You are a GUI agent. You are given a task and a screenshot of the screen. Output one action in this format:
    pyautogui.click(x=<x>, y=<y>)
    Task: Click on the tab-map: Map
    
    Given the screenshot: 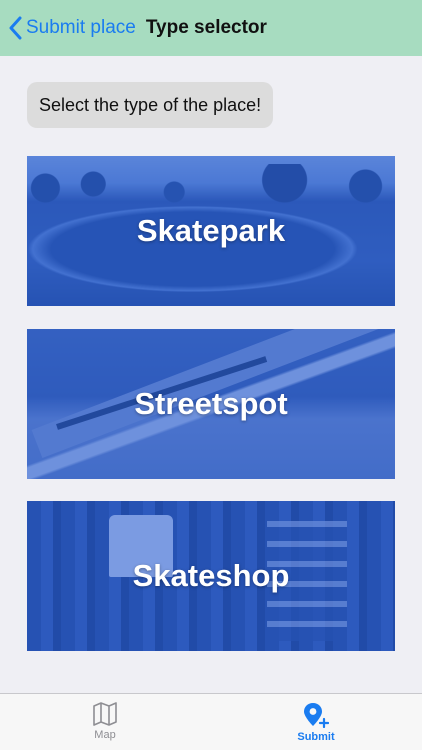 What is the action you would take?
    pyautogui.click(x=105, y=722)
    